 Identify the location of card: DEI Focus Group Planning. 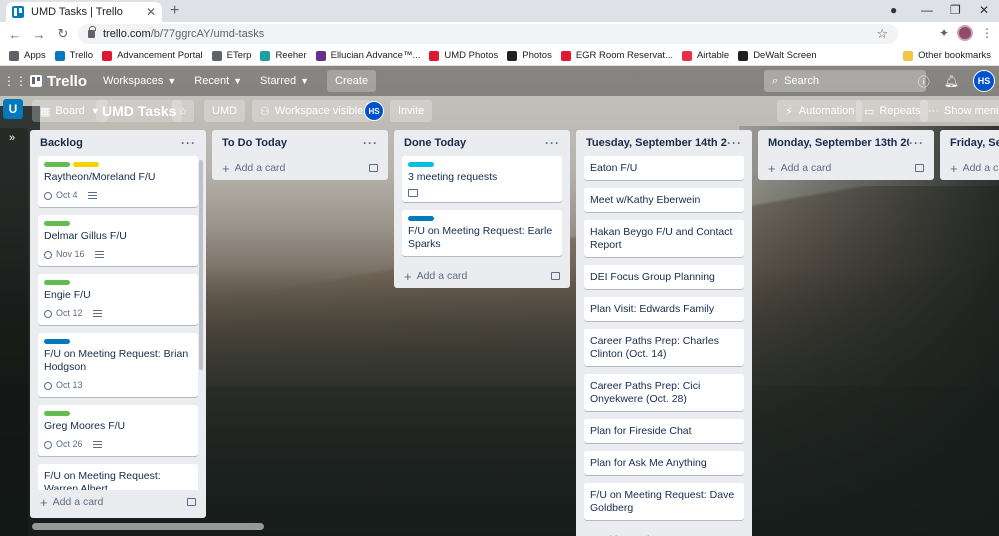
(664, 277).